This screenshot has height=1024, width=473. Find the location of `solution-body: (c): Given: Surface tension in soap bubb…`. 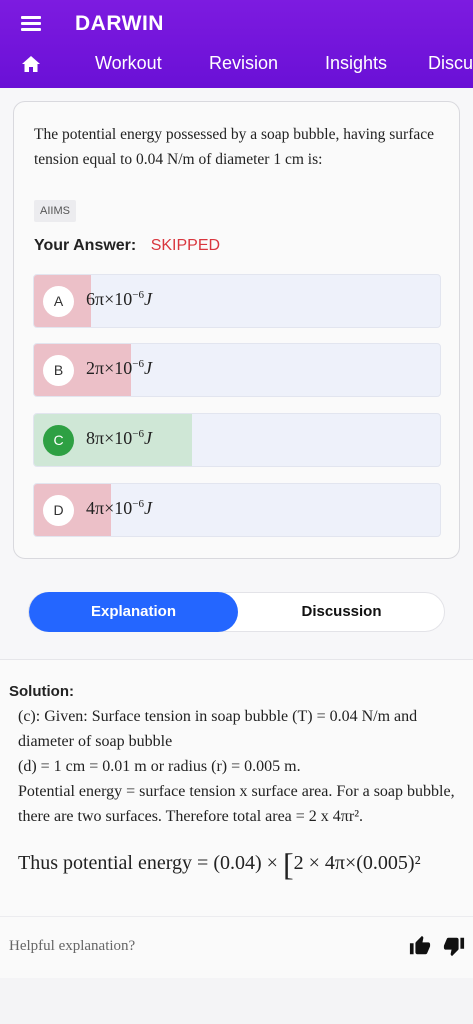

solution-body: (c): Given: Surface tension in soap bubb… is located at coordinates (242, 766).